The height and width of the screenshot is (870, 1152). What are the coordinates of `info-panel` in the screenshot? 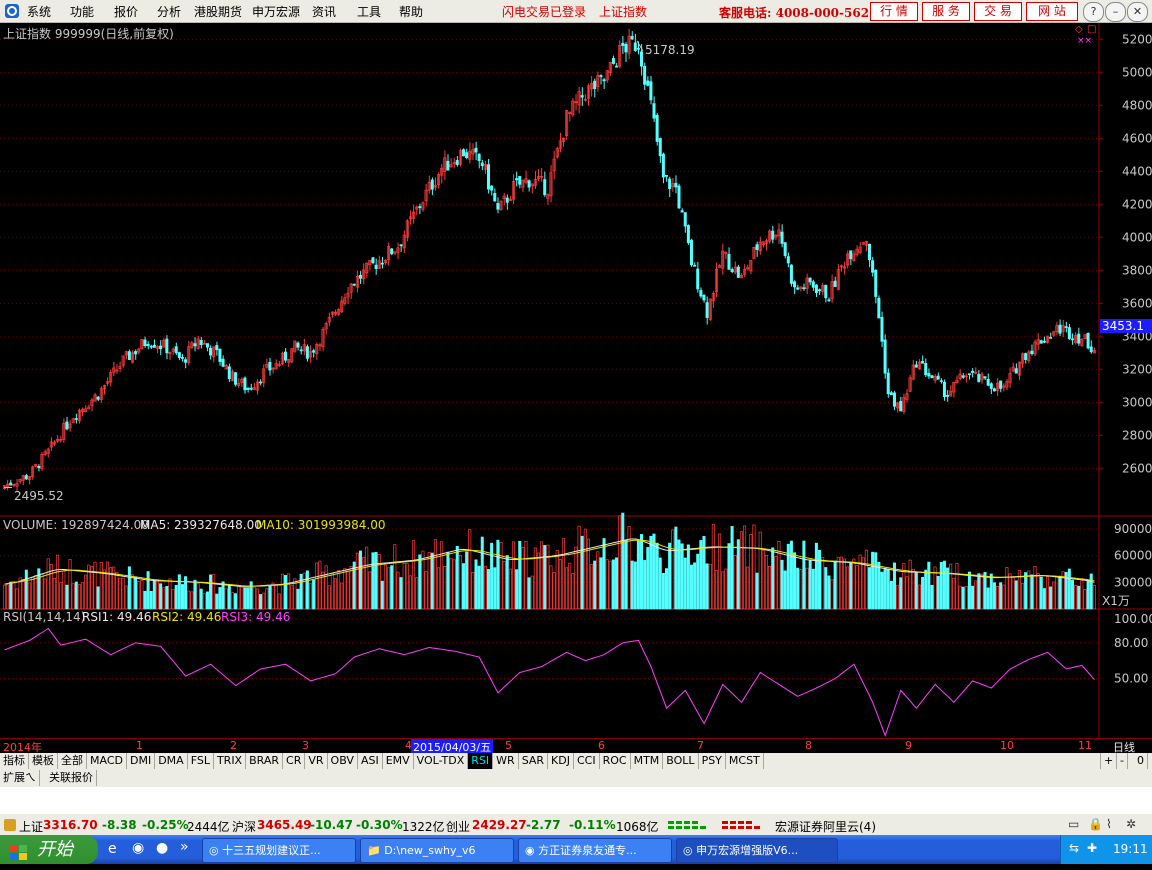 It's located at (576, 800).